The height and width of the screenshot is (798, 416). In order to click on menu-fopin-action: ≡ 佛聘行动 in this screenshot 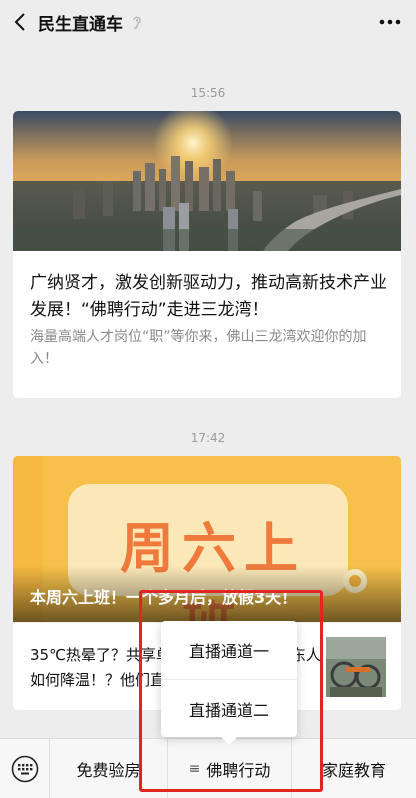, I will do `click(230, 768)`.